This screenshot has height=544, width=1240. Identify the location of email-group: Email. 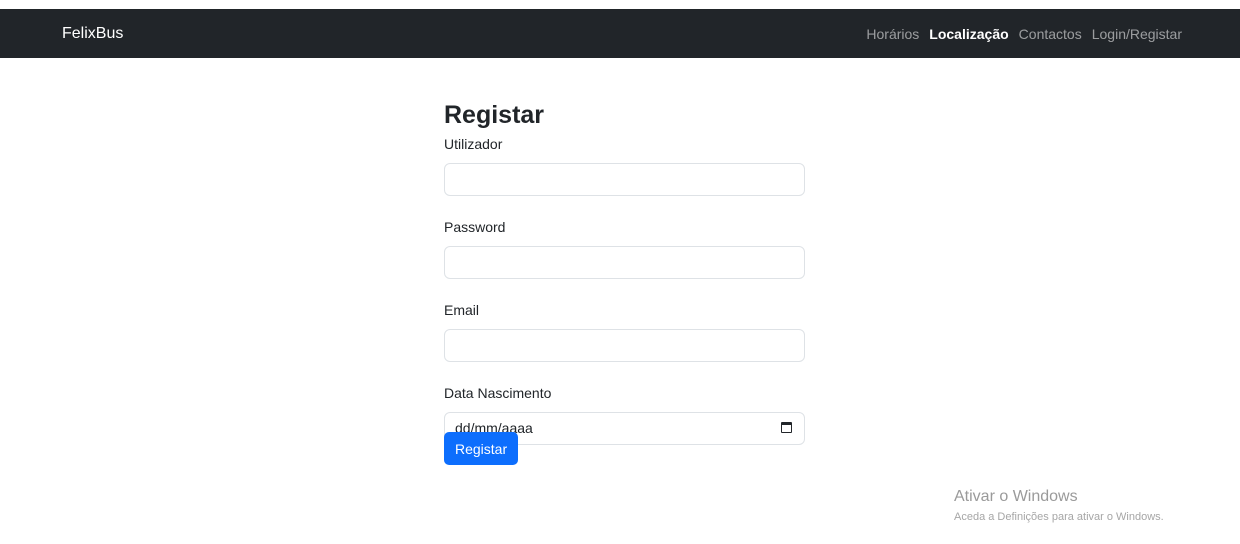
(624, 331).